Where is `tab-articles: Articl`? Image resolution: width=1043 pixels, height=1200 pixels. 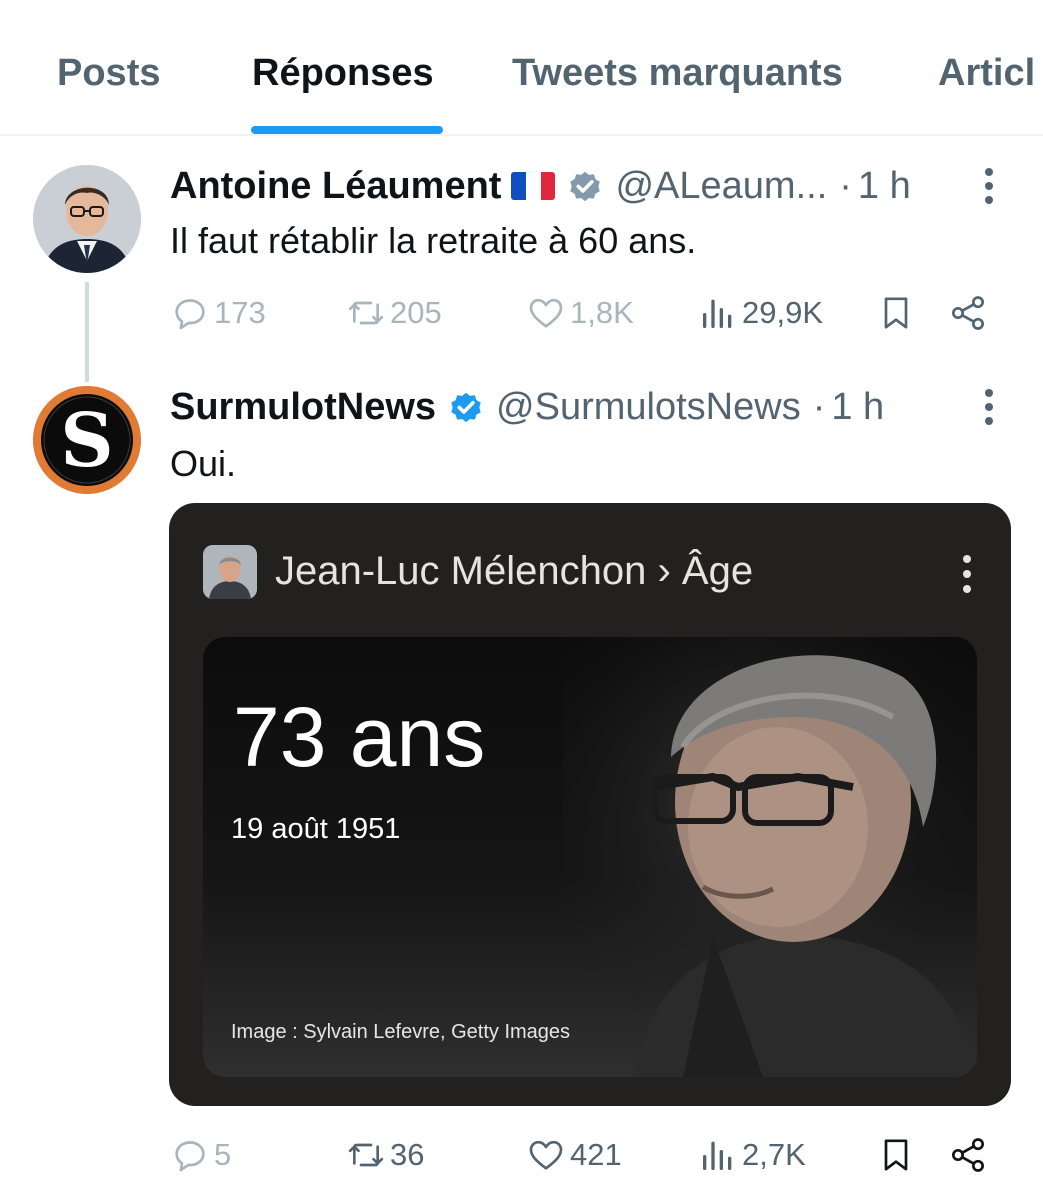 tab-articles: Articl is located at coordinates (986, 73).